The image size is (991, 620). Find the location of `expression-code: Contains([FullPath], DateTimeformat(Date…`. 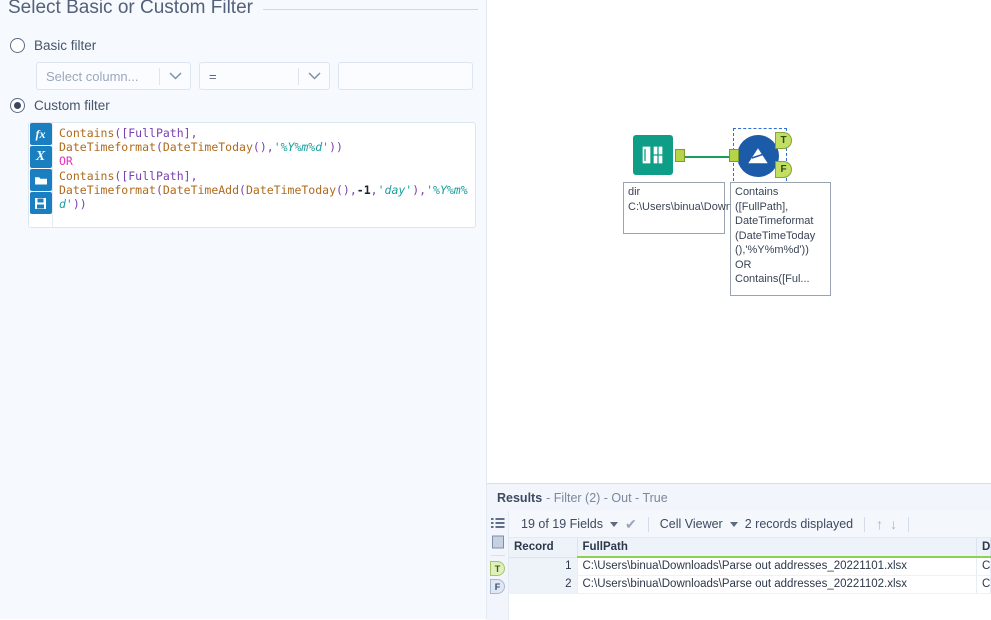

expression-code: Contains([FullPath], DateTimeformat(Date… is located at coordinates (264, 175).